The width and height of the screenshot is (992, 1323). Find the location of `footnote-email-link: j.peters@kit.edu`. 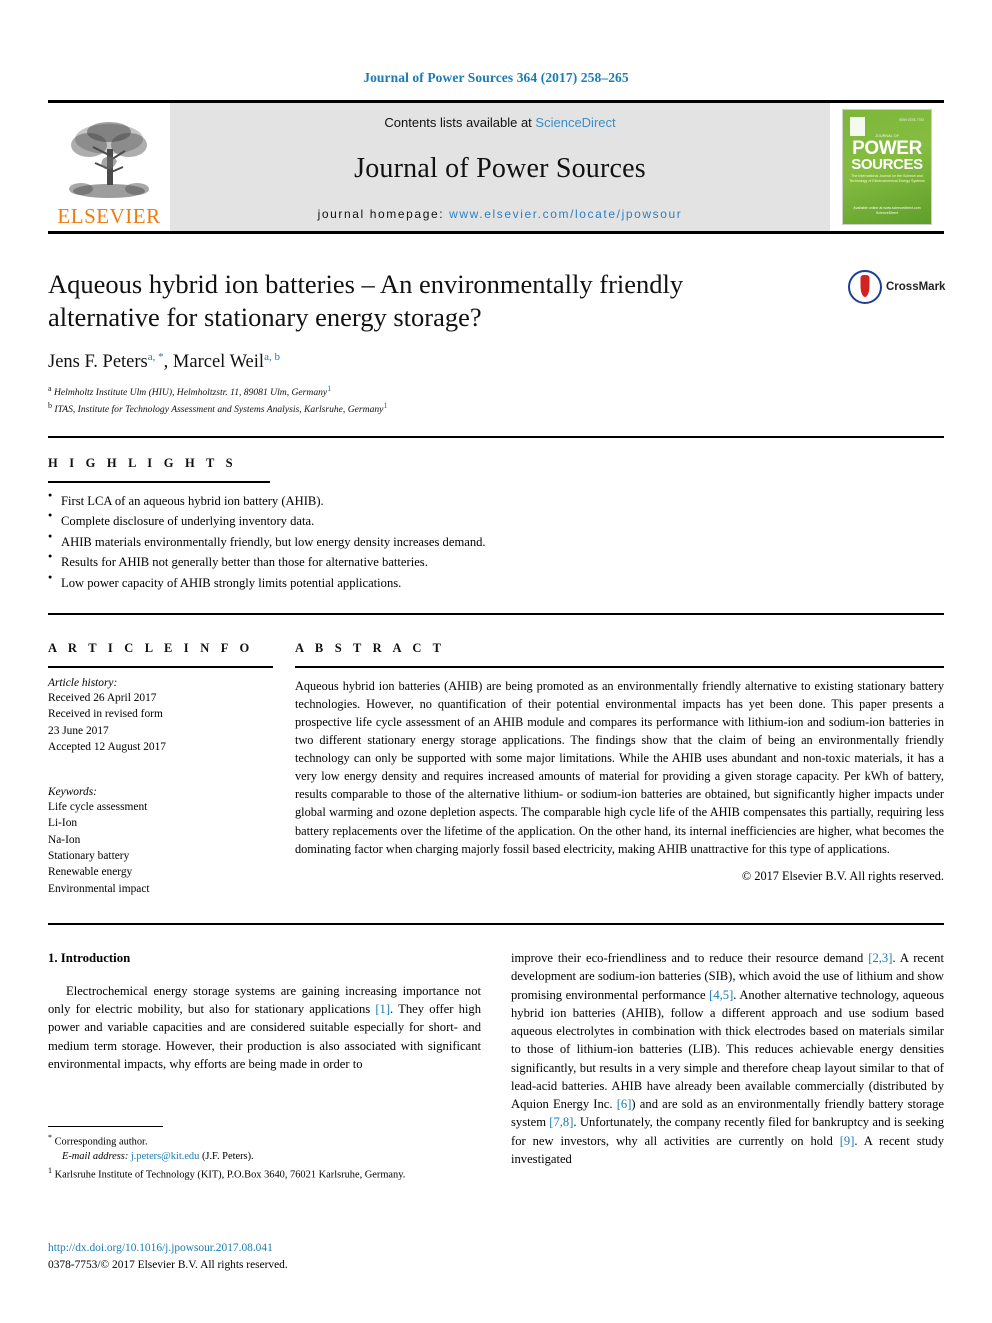

footnote-email-link: j.peters@kit.edu is located at coordinates (165, 1156).